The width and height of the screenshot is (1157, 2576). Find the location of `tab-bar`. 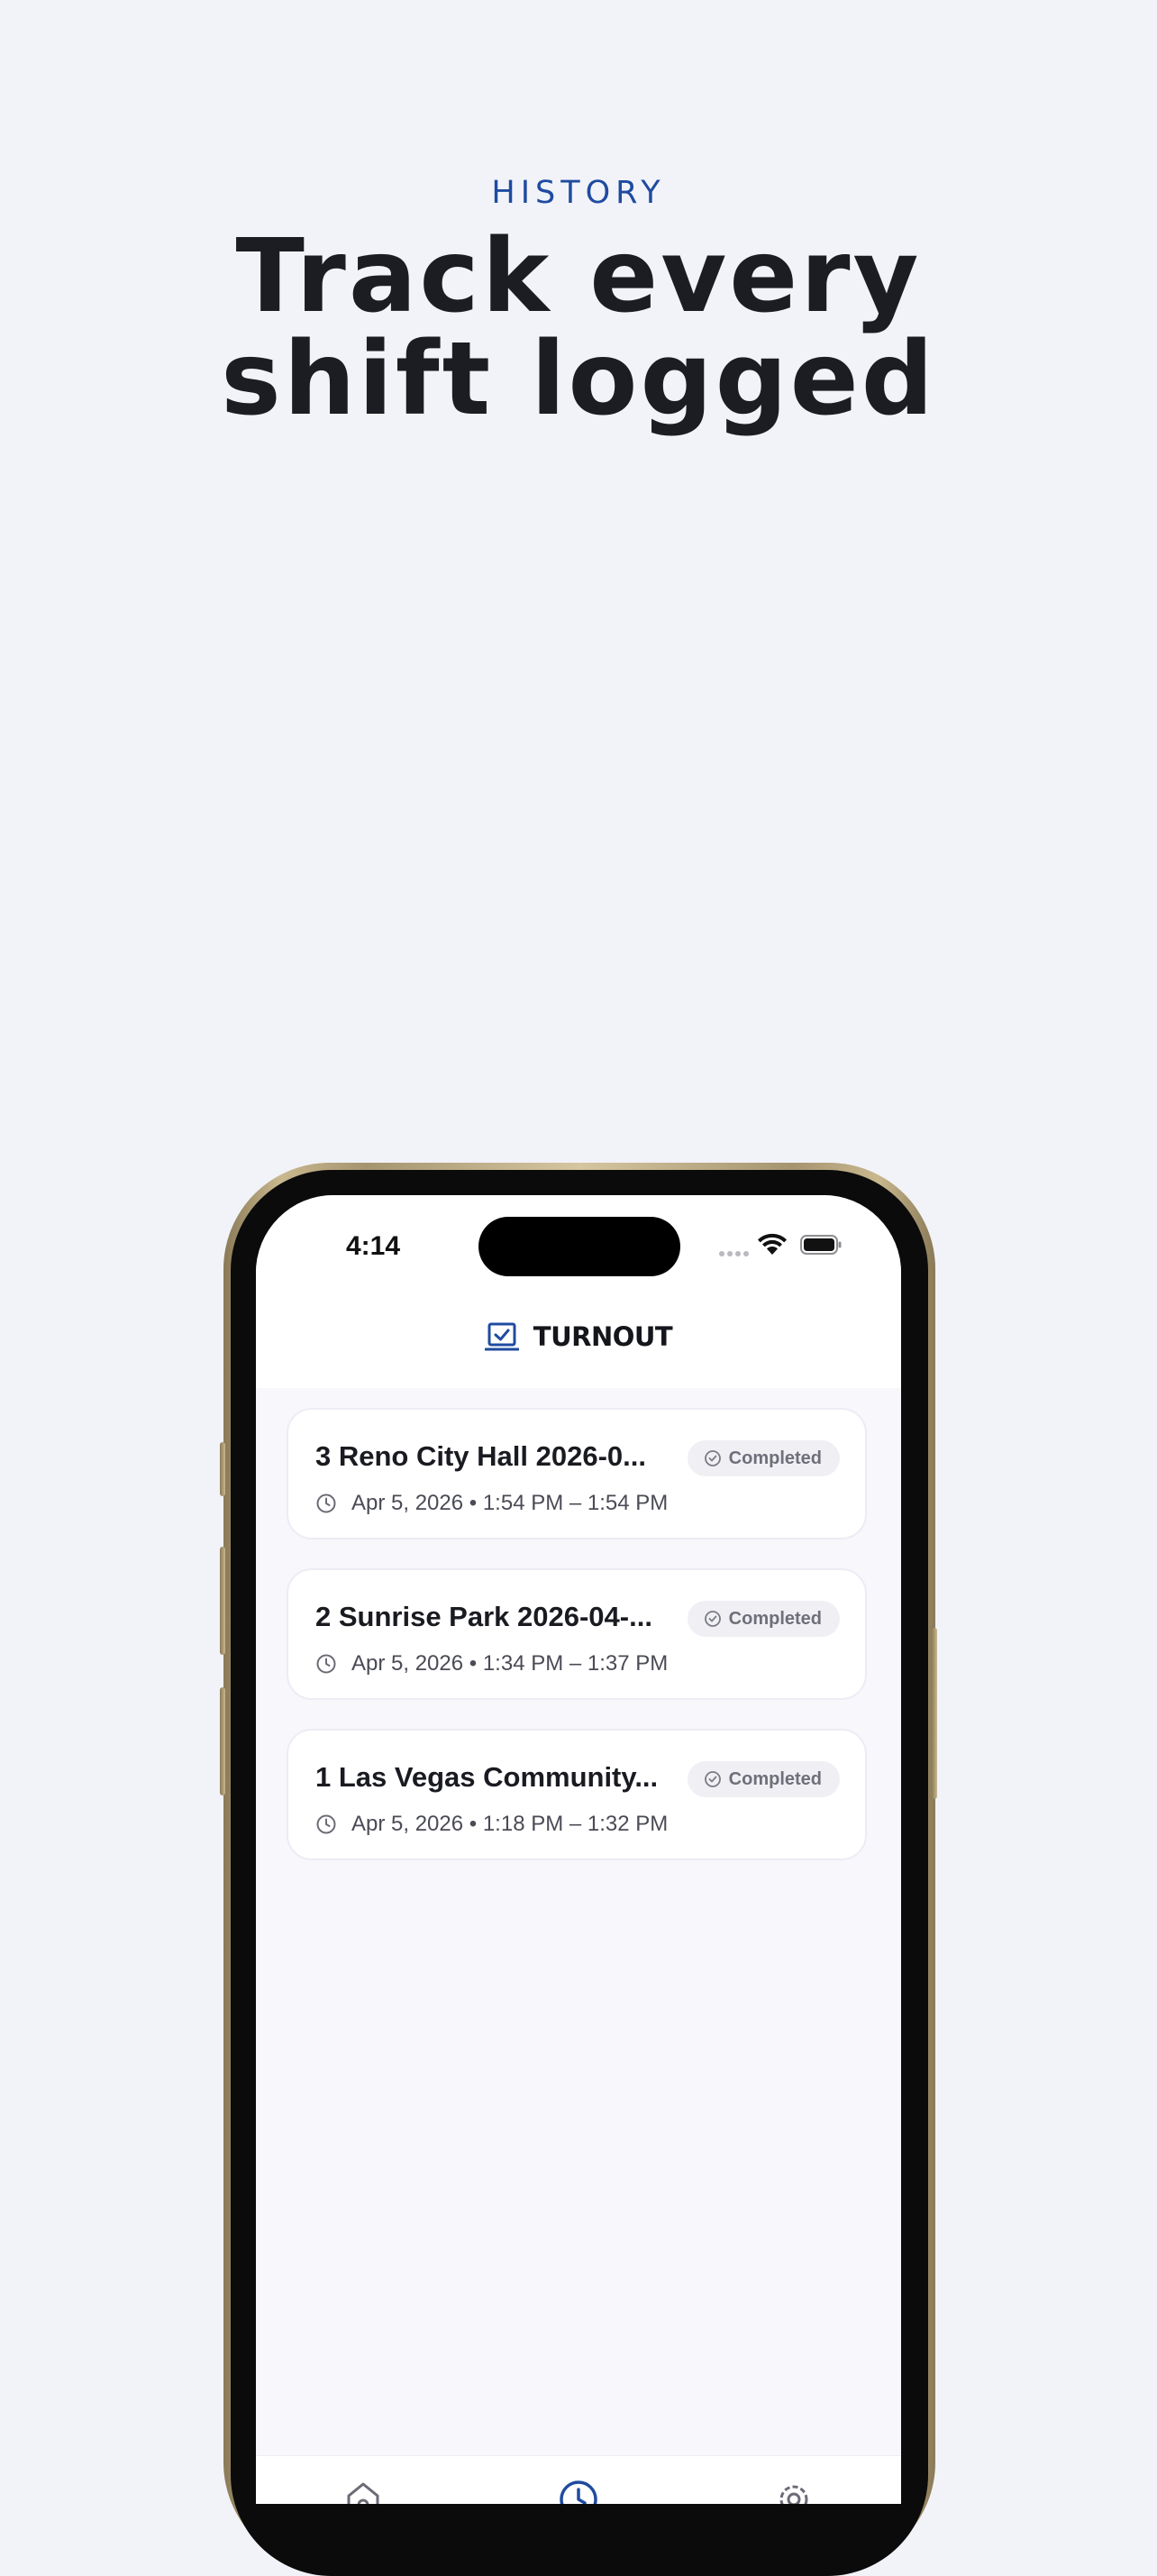

tab-bar is located at coordinates (578, 2479).